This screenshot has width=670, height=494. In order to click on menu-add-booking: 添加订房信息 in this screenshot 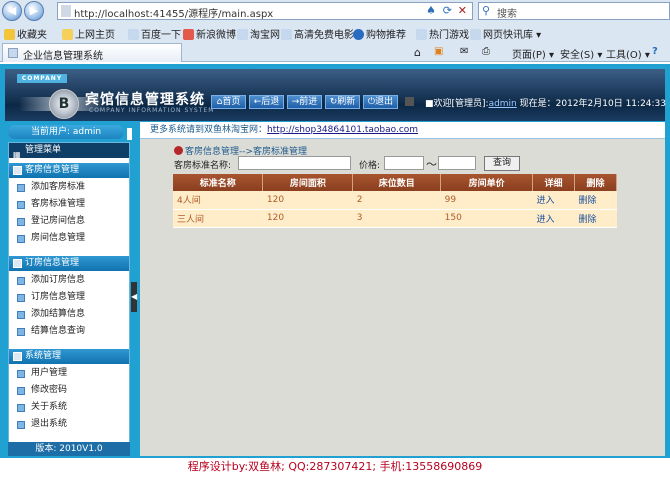, I will do `click(69, 280)`.